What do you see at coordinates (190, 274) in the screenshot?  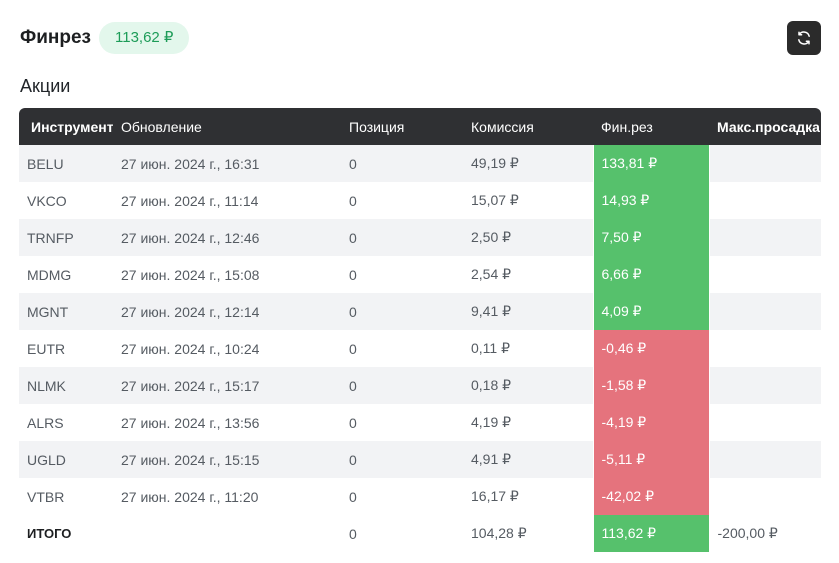 I see `cell-updated: 27 июн. 2024 г., 15:08` at bounding box center [190, 274].